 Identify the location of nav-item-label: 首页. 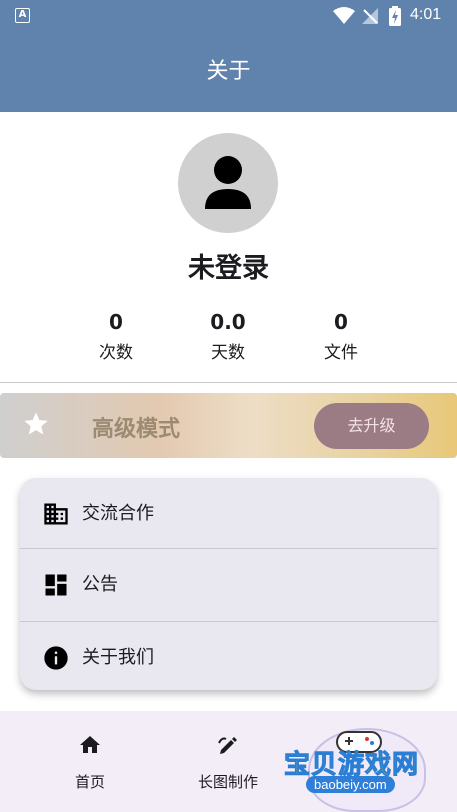
(89, 782).